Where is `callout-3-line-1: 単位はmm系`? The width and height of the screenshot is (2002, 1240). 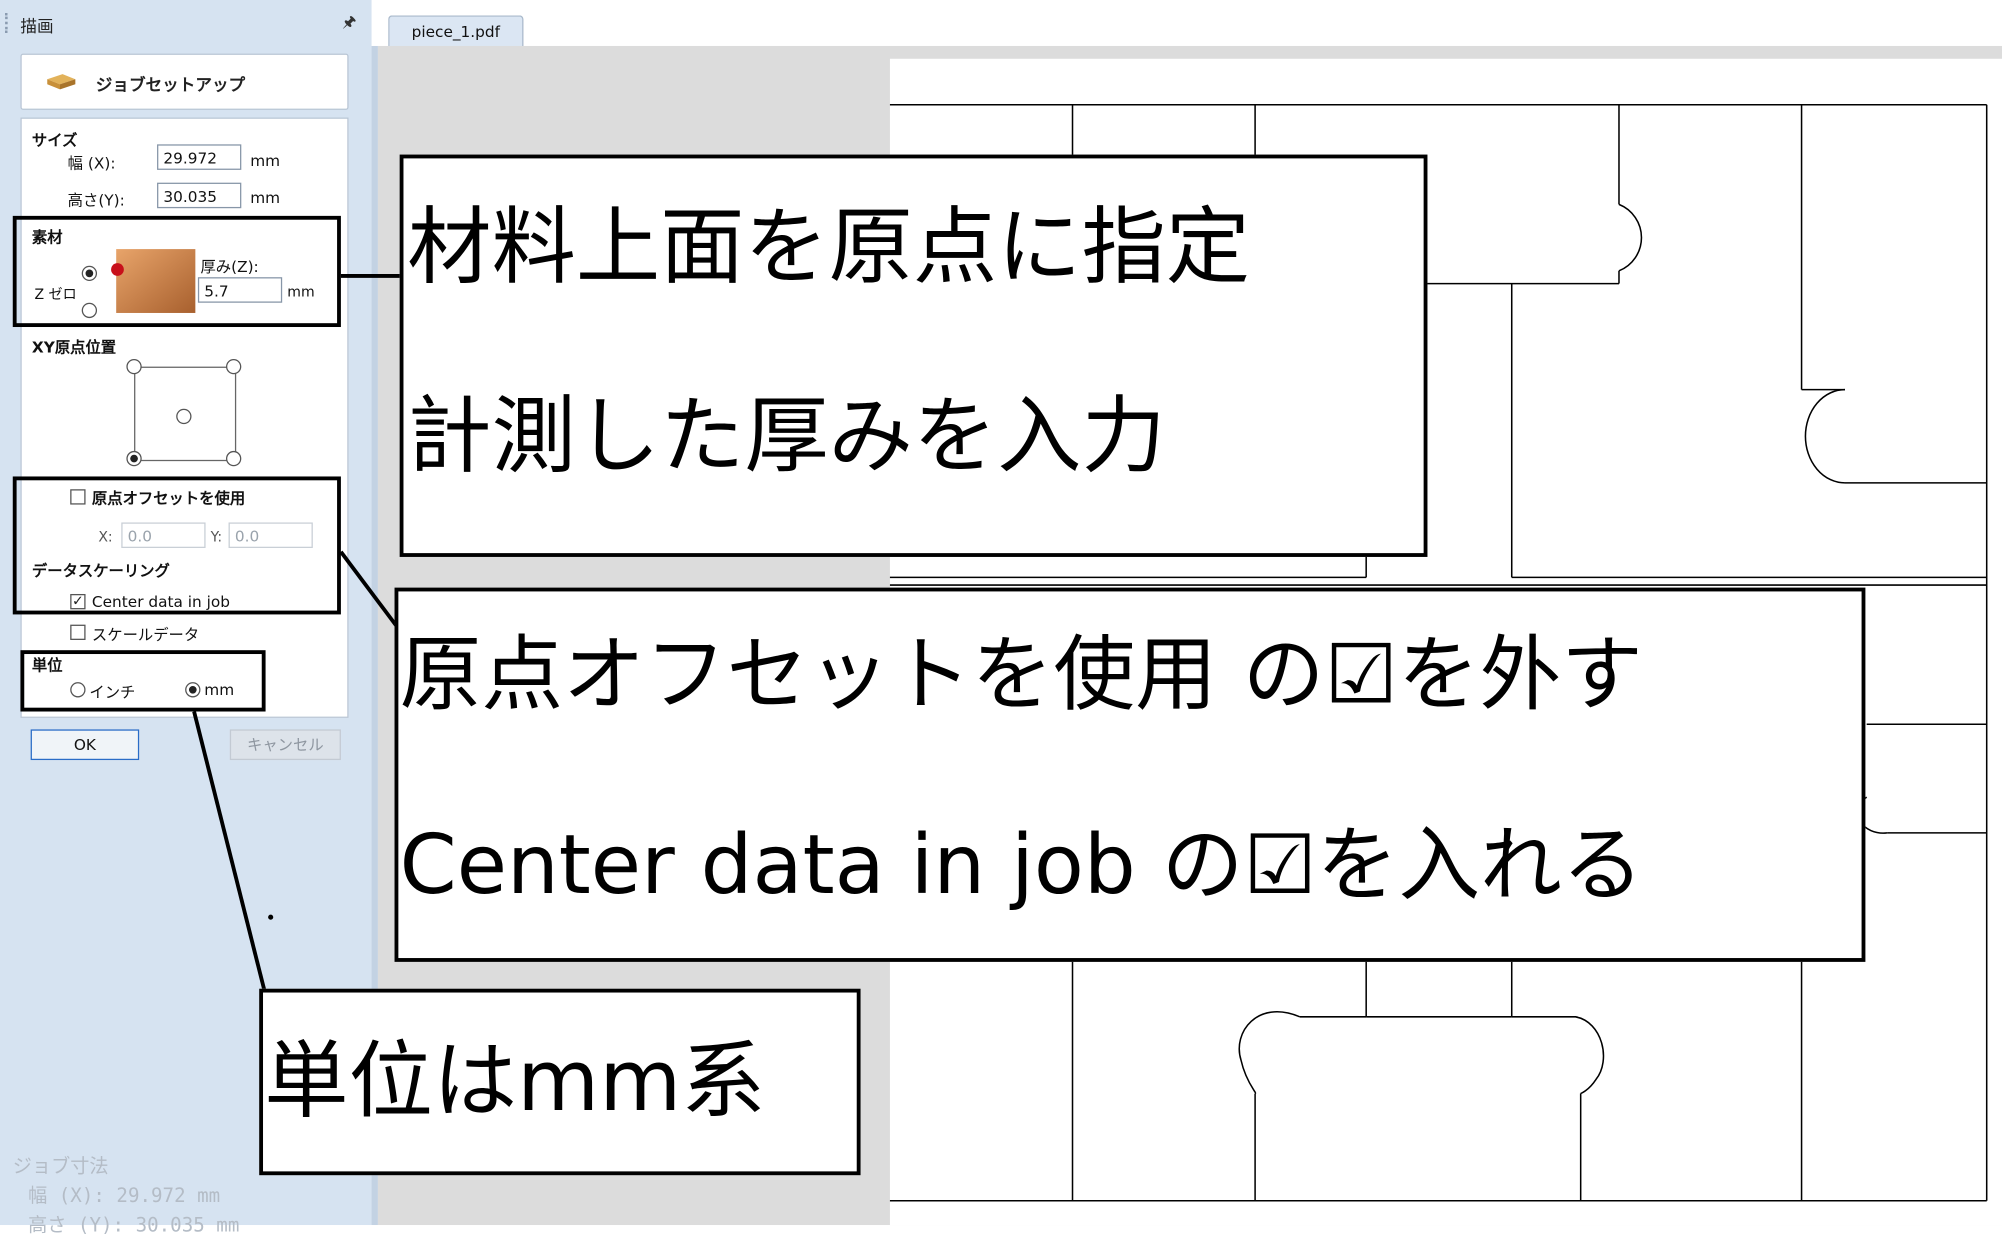 callout-3-line-1: 単位はmm系 is located at coordinates (515, 1081).